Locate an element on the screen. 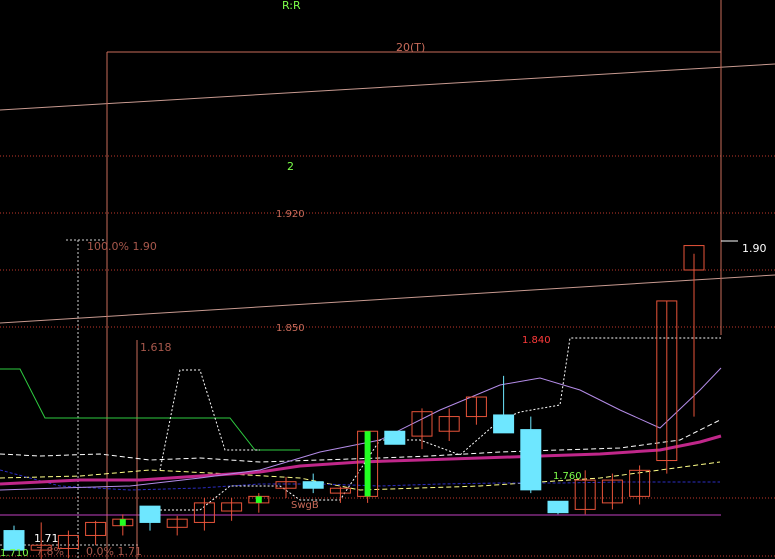 This screenshot has height=559, width=775. fib-mid-label: 1.618 is located at coordinates (156, 347).